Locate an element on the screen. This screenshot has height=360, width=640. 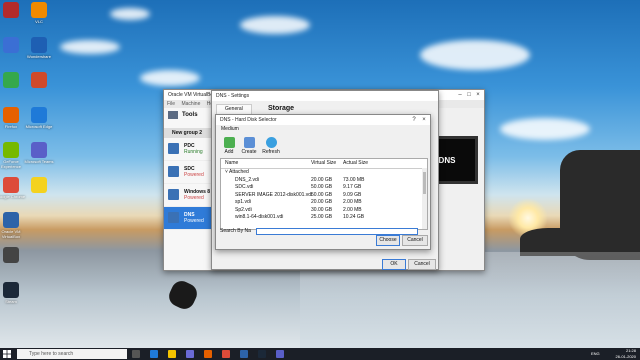
group-label: ˅ Attached is located at coordinates (237, 172).